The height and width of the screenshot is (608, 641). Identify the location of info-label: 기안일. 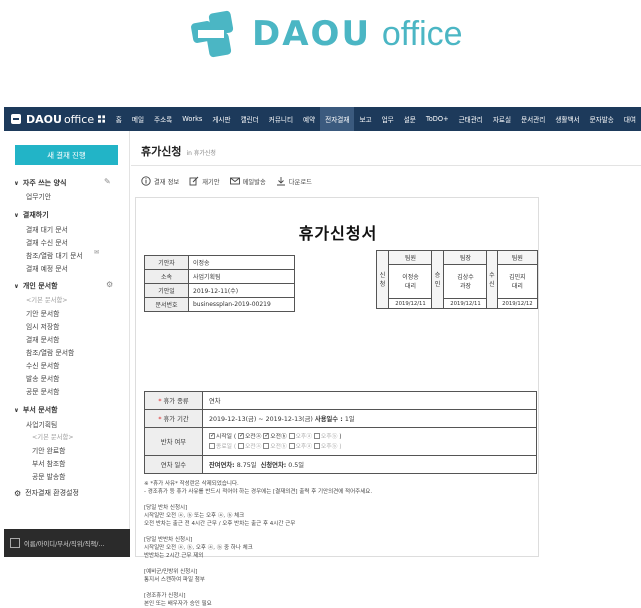
(166, 290).